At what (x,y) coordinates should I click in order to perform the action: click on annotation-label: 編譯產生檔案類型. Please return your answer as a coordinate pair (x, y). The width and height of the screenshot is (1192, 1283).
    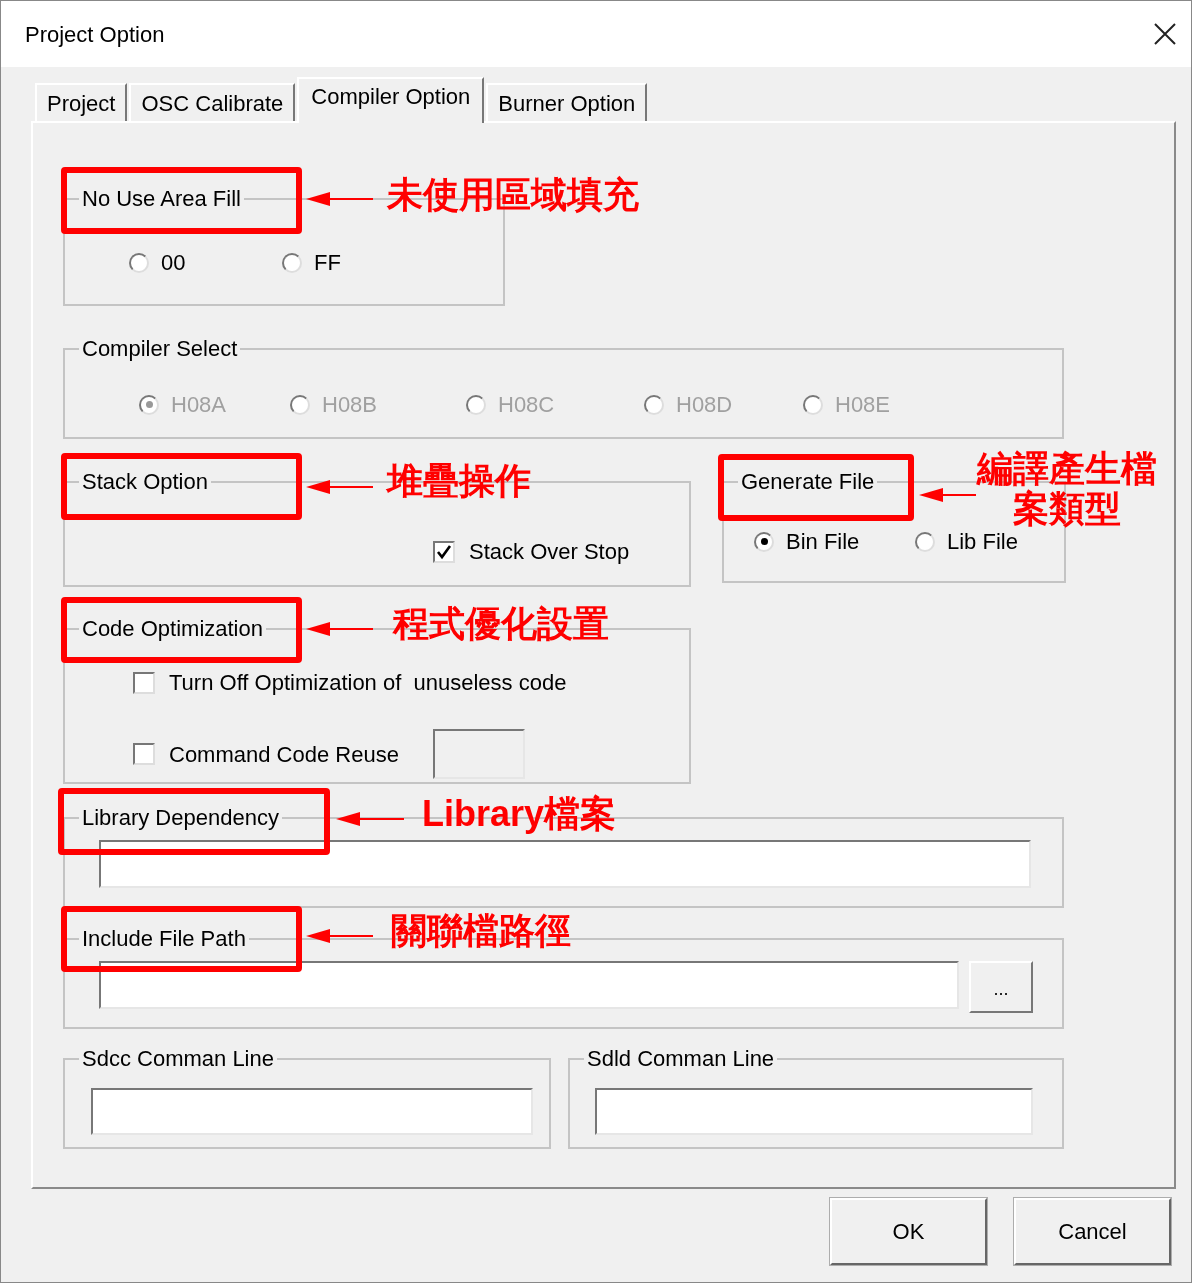
    Looking at the image, I should click on (1066, 489).